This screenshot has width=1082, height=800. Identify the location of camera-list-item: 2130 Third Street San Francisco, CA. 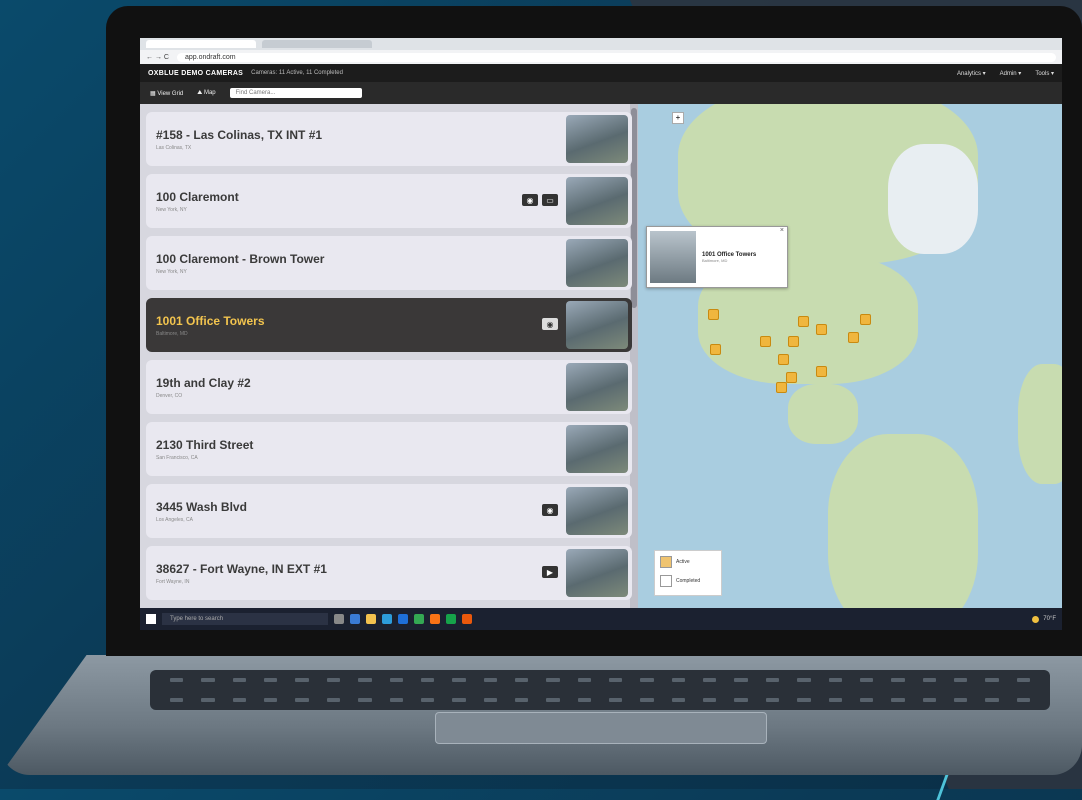
(389, 449).